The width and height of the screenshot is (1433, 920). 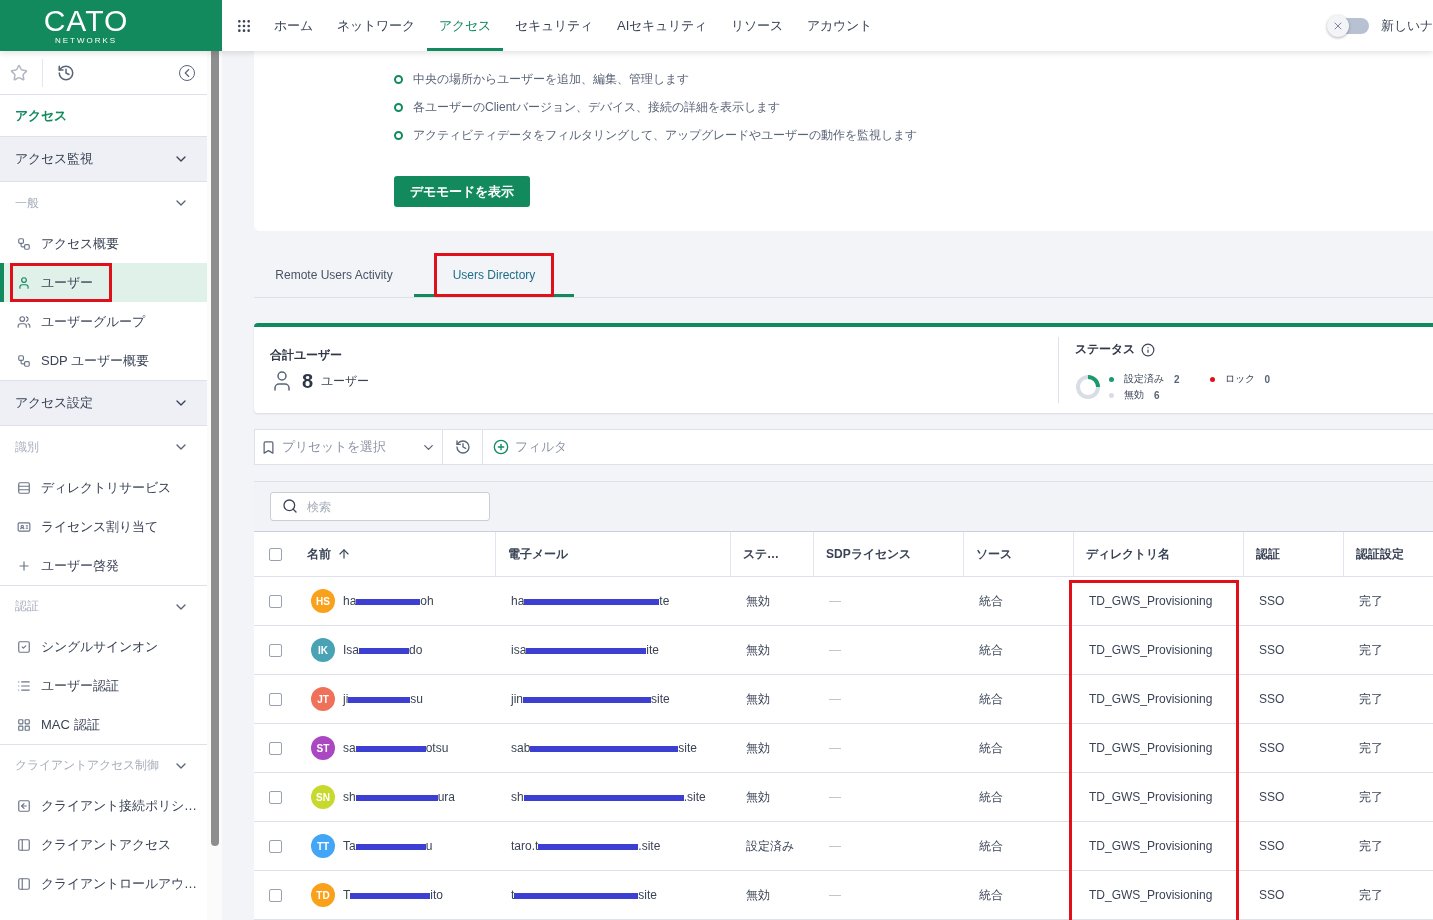 I want to click on user-name: sa otsu, so click(x=396, y=748).